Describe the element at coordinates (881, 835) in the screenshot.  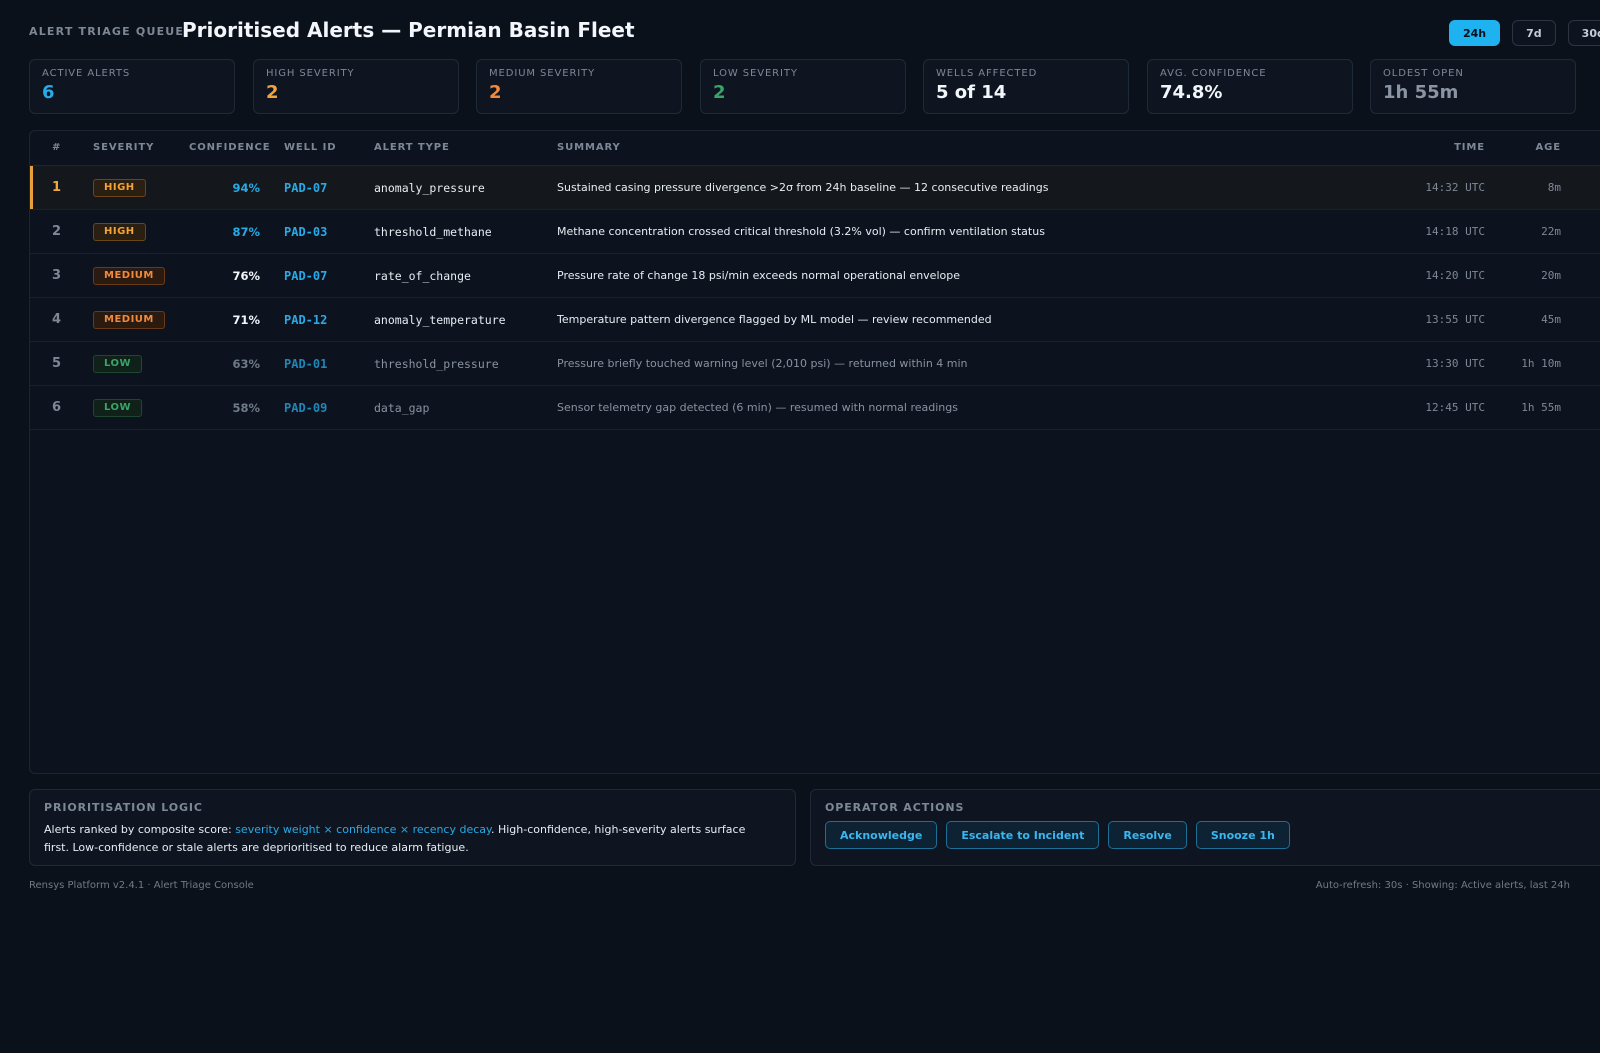
I see `acknowledge-button: Acknowledge` at that location.